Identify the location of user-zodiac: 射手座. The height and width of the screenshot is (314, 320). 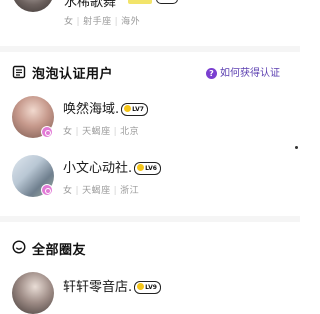
(97, 22).